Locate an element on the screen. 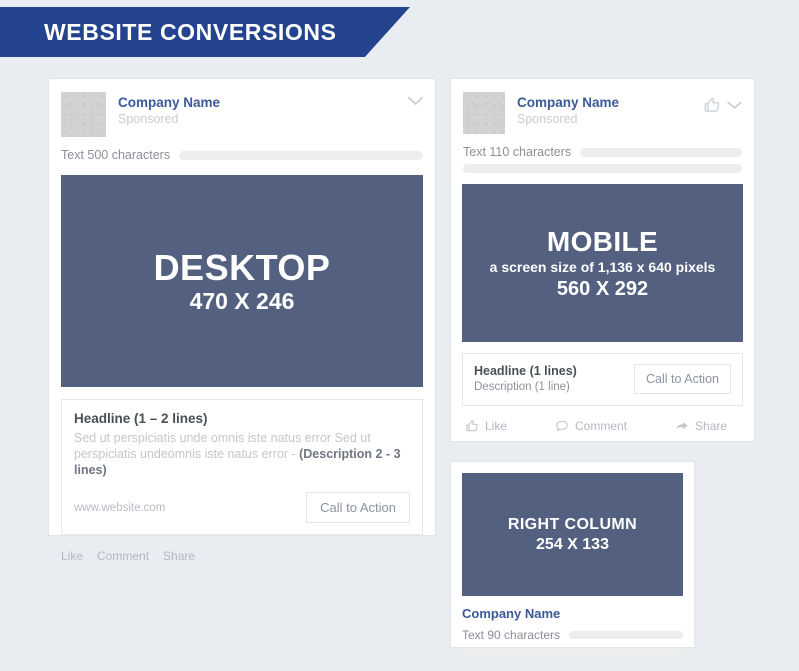 The height and width of the screenshot is (671, 799). speech-bubble-icon is located at coordinates (562, 426).